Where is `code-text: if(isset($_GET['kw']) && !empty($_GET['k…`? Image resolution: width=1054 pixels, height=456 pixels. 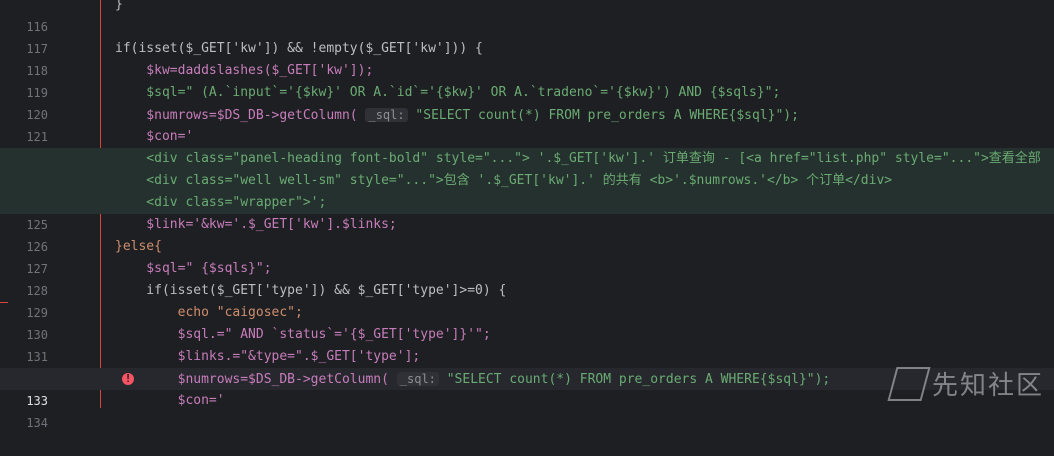 code-text: if(isset($_GET['kw']) && !empty($_GET['k… is located at coordinates (299, 49).